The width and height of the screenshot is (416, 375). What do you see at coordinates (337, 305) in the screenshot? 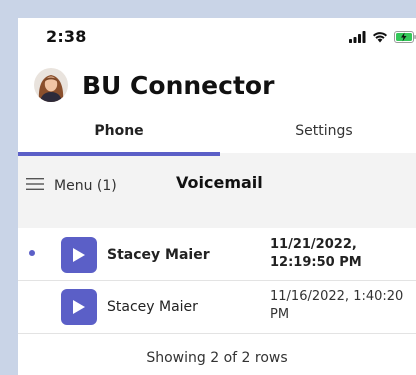
I see `voicemail-datetime: 11/16/2022, 1:40:20 PM` at bounding box center [337, 305].